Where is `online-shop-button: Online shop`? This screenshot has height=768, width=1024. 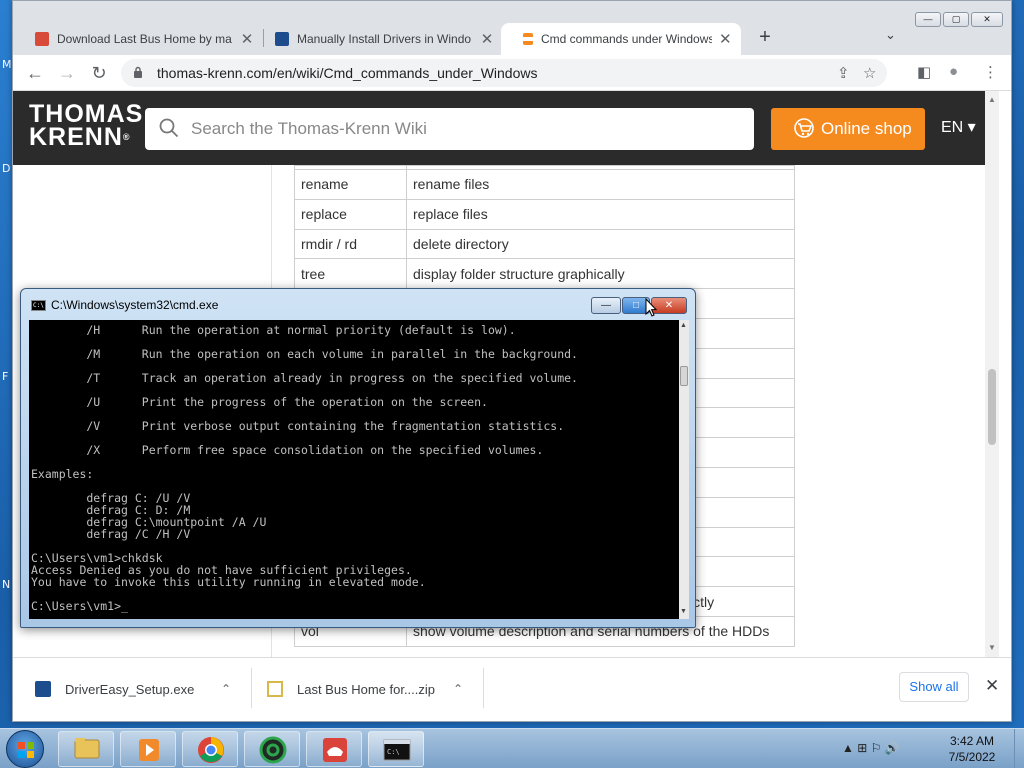
online-shop-button: Online shop is located at coordinates (848, 129).